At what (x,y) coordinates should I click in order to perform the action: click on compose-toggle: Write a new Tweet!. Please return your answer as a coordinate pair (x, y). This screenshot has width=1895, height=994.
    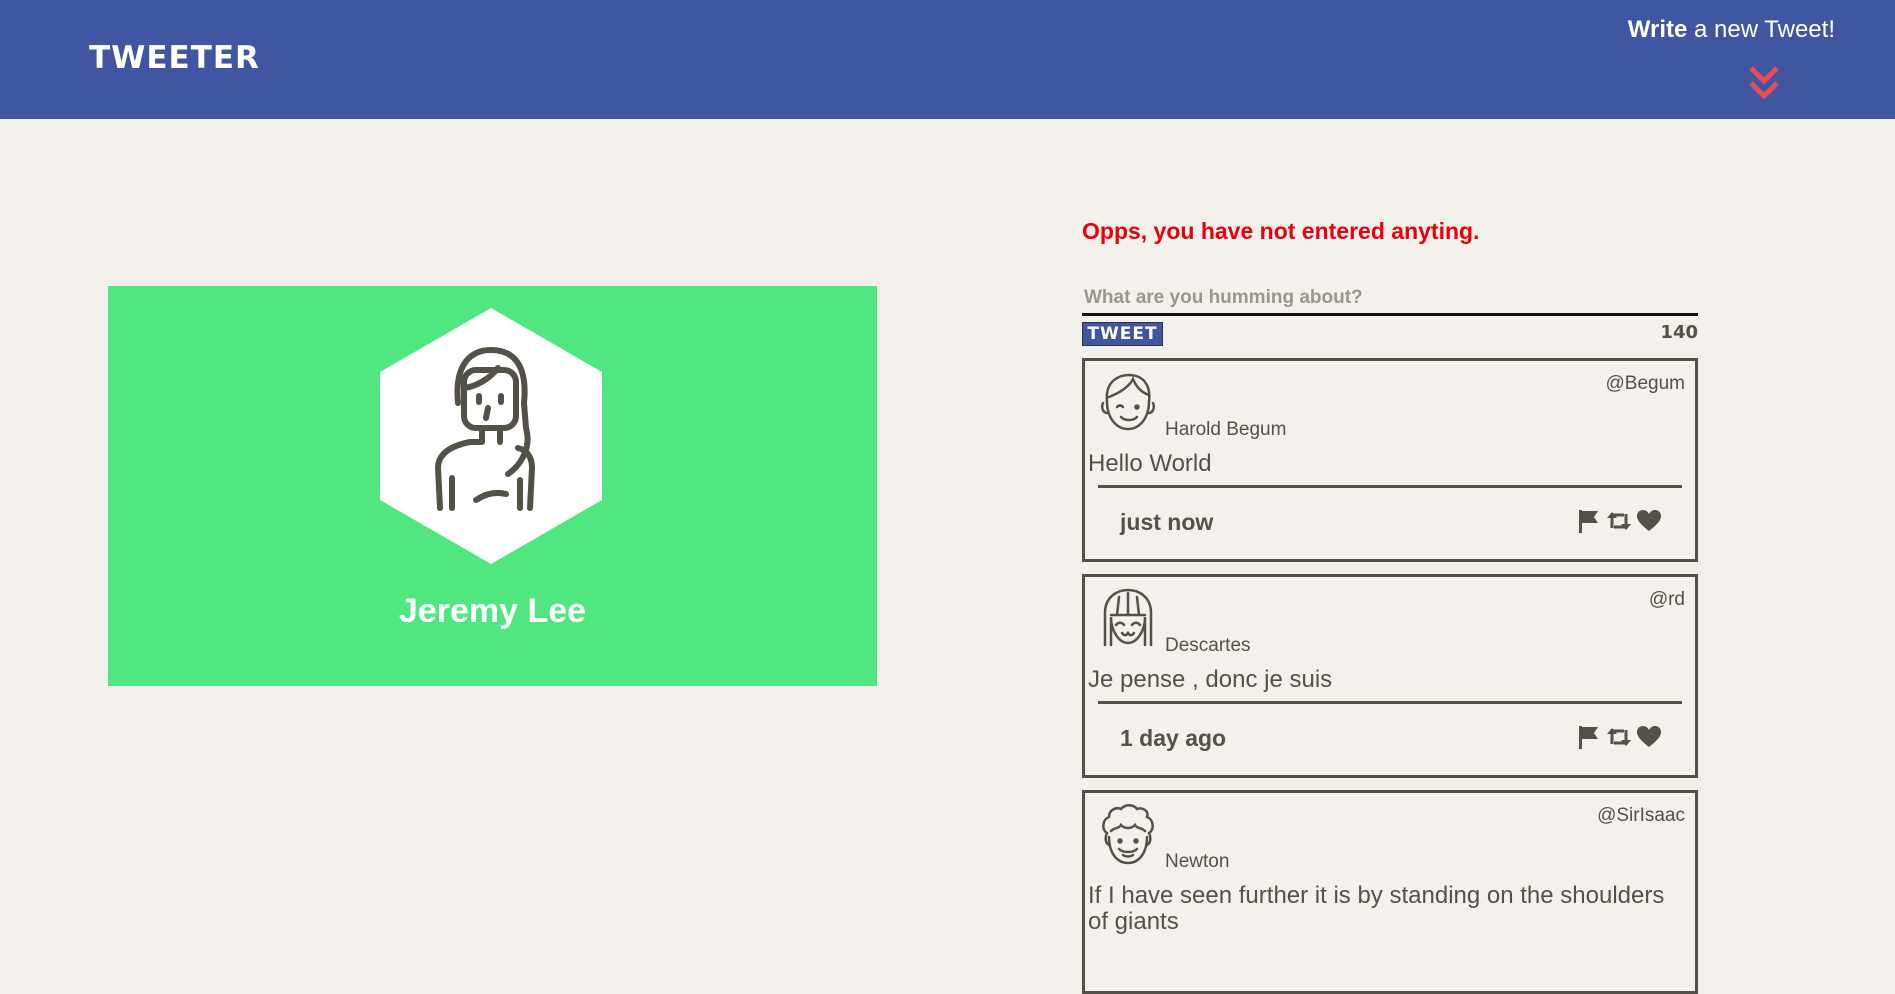
    Looking at the image, I should click on (1715, 30).